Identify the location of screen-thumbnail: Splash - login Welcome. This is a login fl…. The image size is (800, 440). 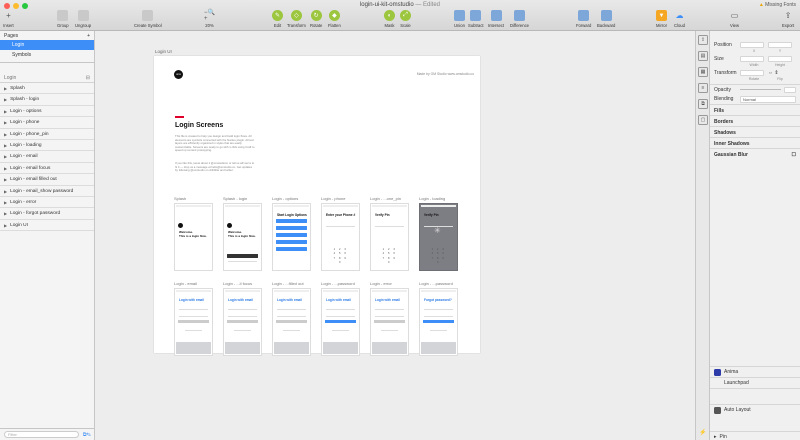
(242, 233).